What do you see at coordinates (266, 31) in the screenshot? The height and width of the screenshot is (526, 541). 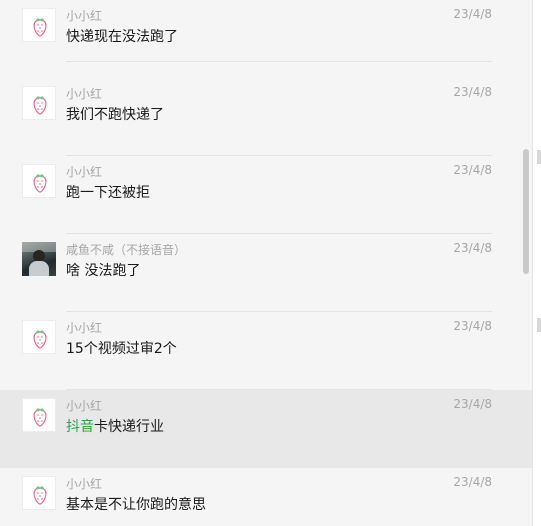 I see `message-item: 小小红 23/4/8 快递现在没法跑了` at bounding box center [266, 31].